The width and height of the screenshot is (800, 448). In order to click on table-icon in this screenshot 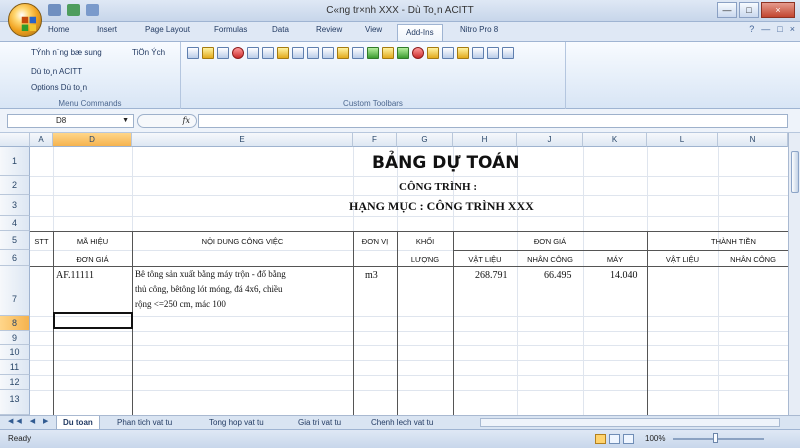, I will do `click(328, 53)`.